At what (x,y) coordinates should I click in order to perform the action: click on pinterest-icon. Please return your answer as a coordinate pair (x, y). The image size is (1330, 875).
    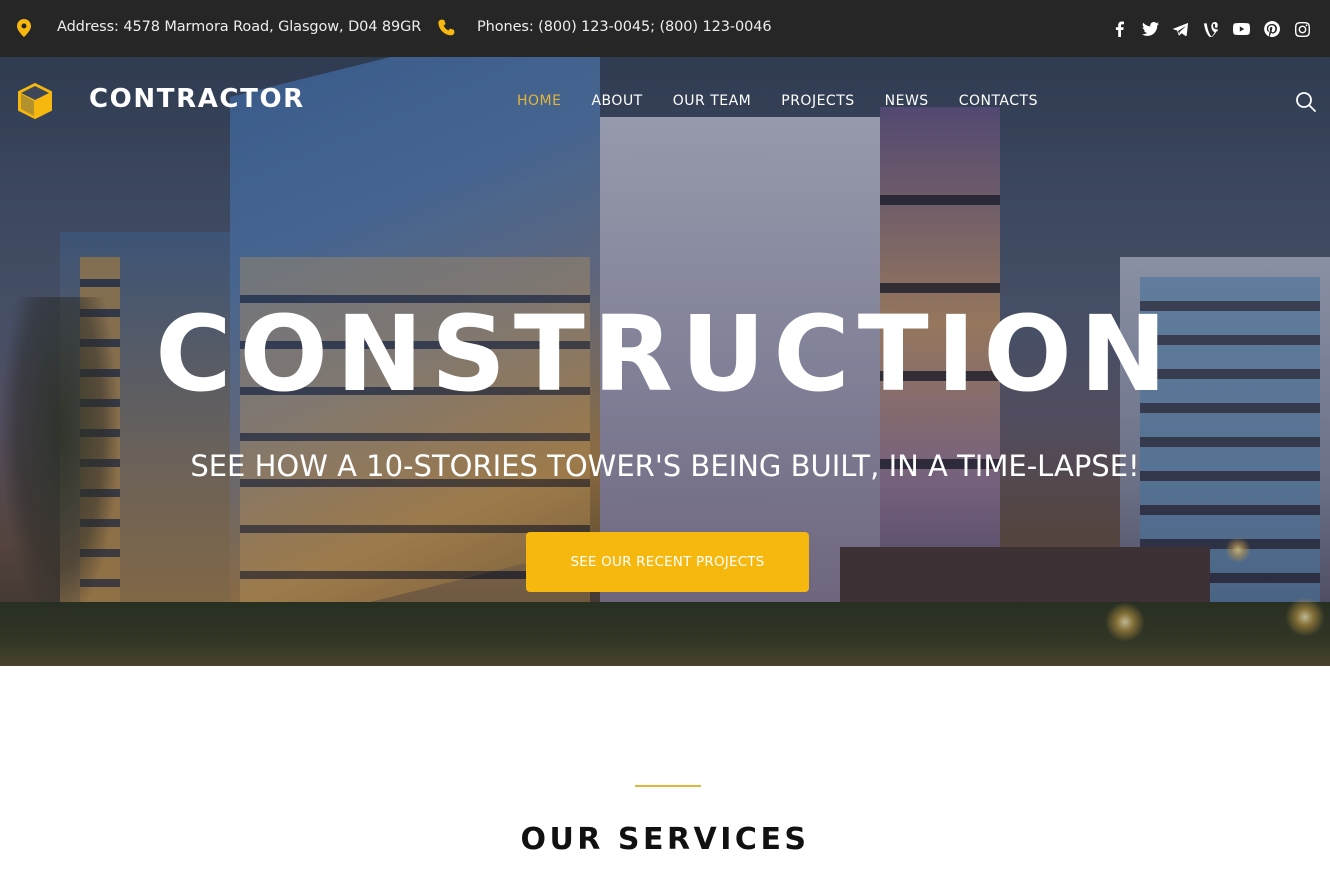
    Looking at the image, I should click on (1272, 29).